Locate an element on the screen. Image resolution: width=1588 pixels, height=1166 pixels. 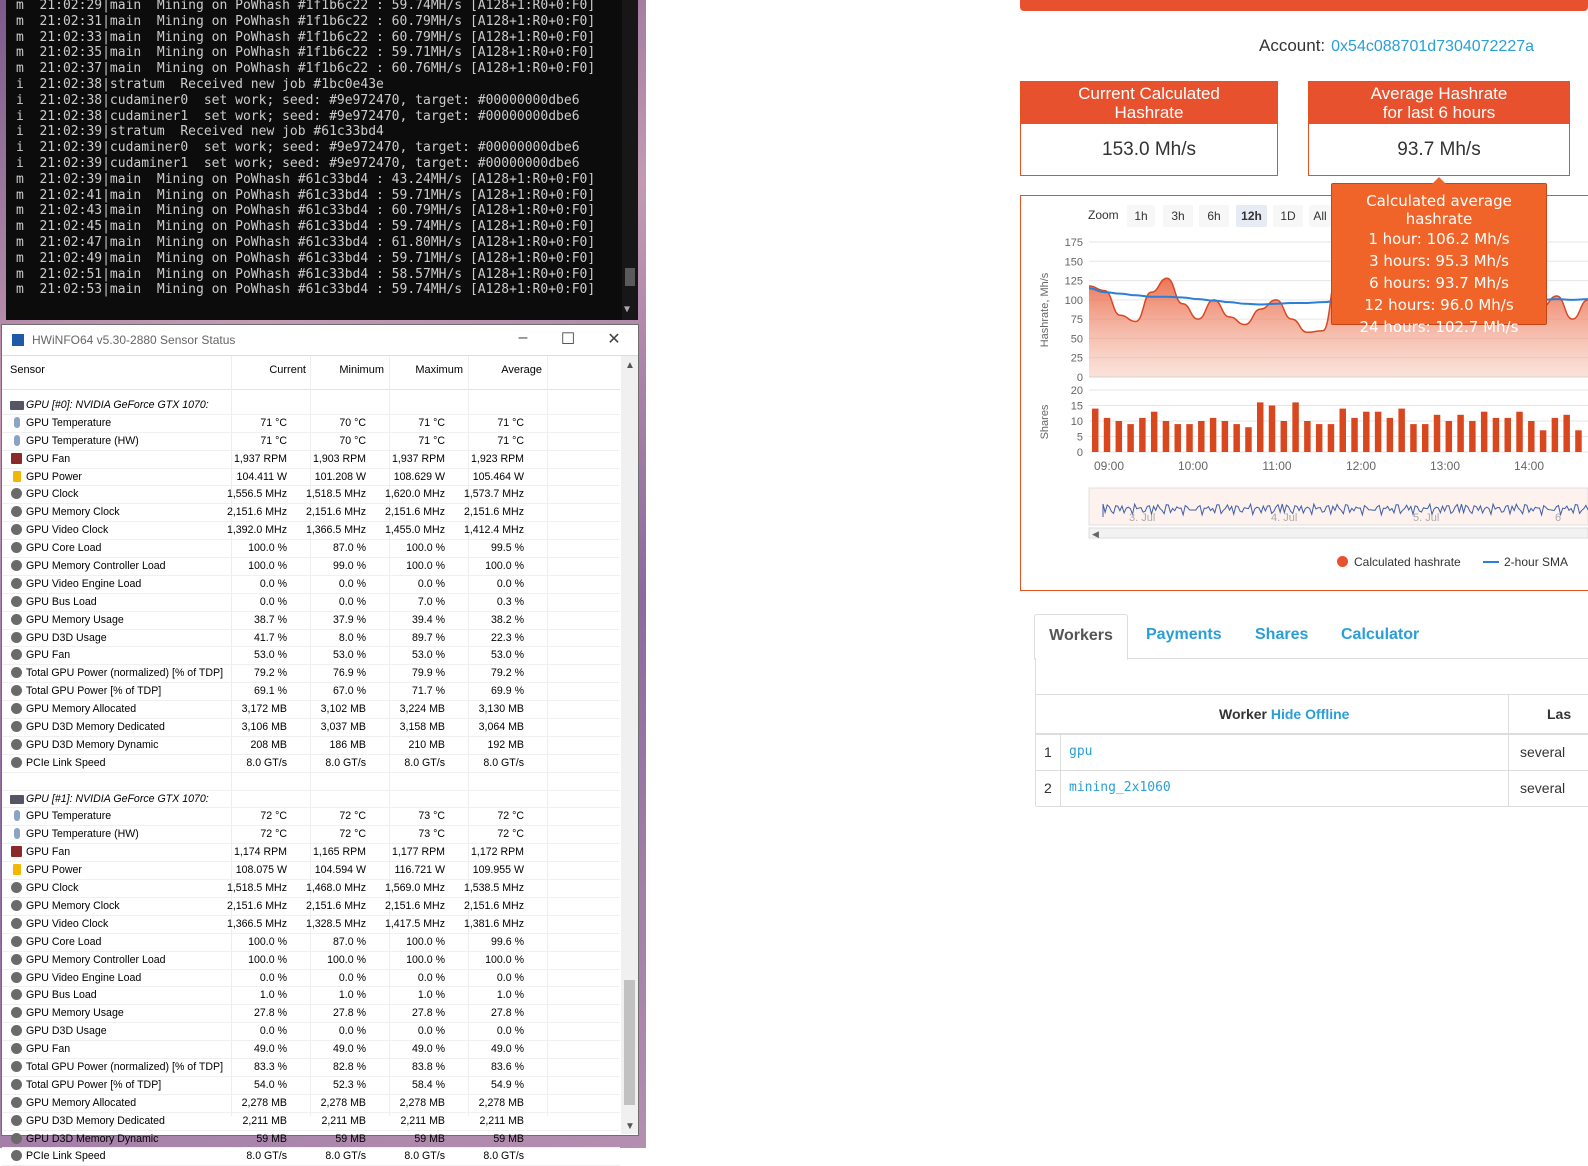
sensor-row: GPU Fan 49.0 % 49.0 % 49.0 % 49.0 % is located at coordinates (311, 1050).